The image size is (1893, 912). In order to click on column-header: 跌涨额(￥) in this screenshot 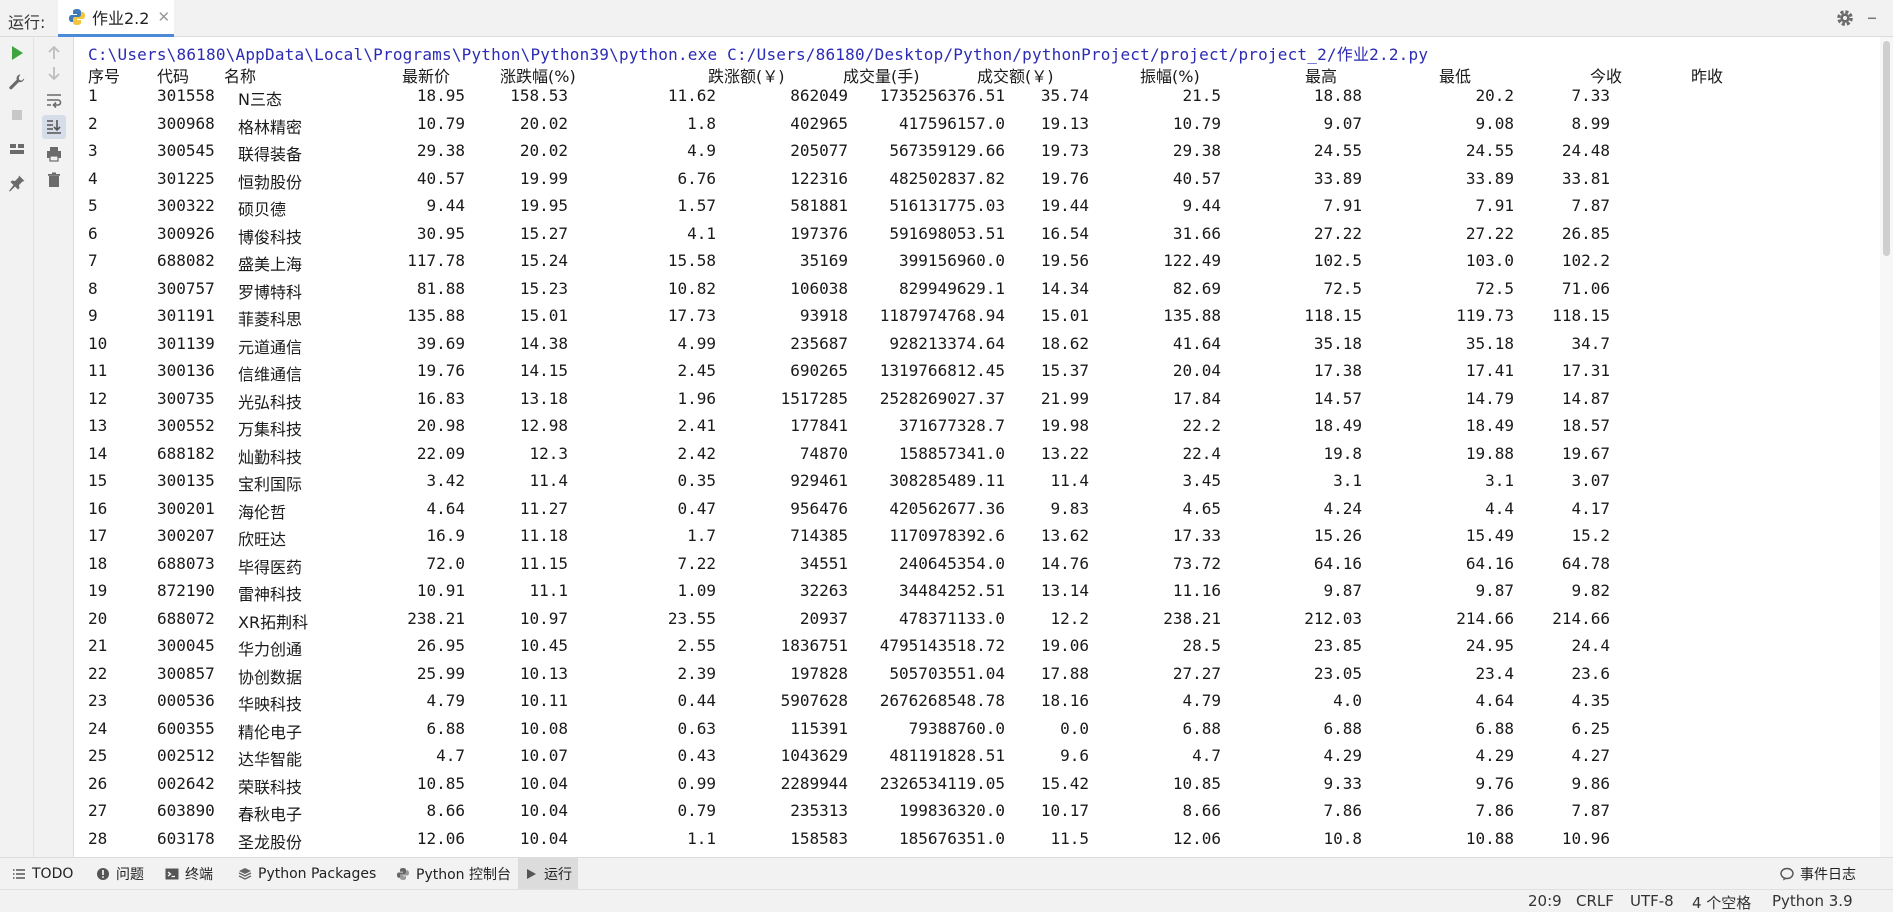, I will do `click(746, 76)`.